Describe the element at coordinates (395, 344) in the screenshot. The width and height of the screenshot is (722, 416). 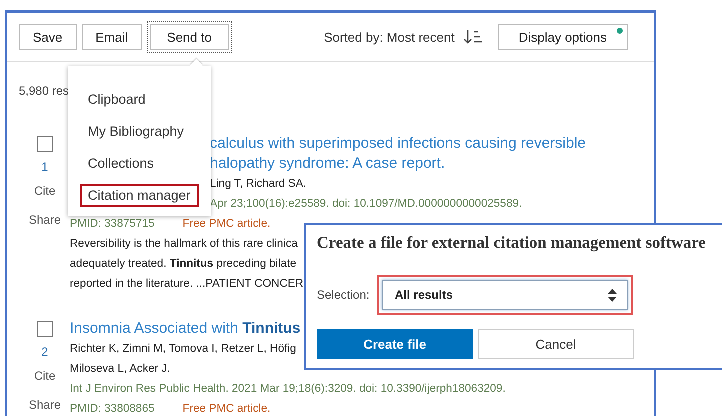
I see `create-file-button: Create file` at that location.